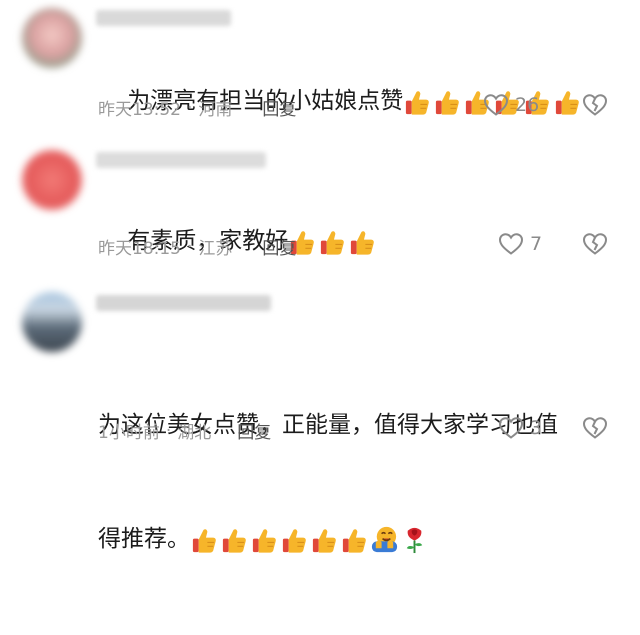 Image resolution: width=640 pixels, height=635 pixels. What do you see at coordinates (215, 110) in the screenshot?
I see `location: 河南` at bounding box center [215, 110].